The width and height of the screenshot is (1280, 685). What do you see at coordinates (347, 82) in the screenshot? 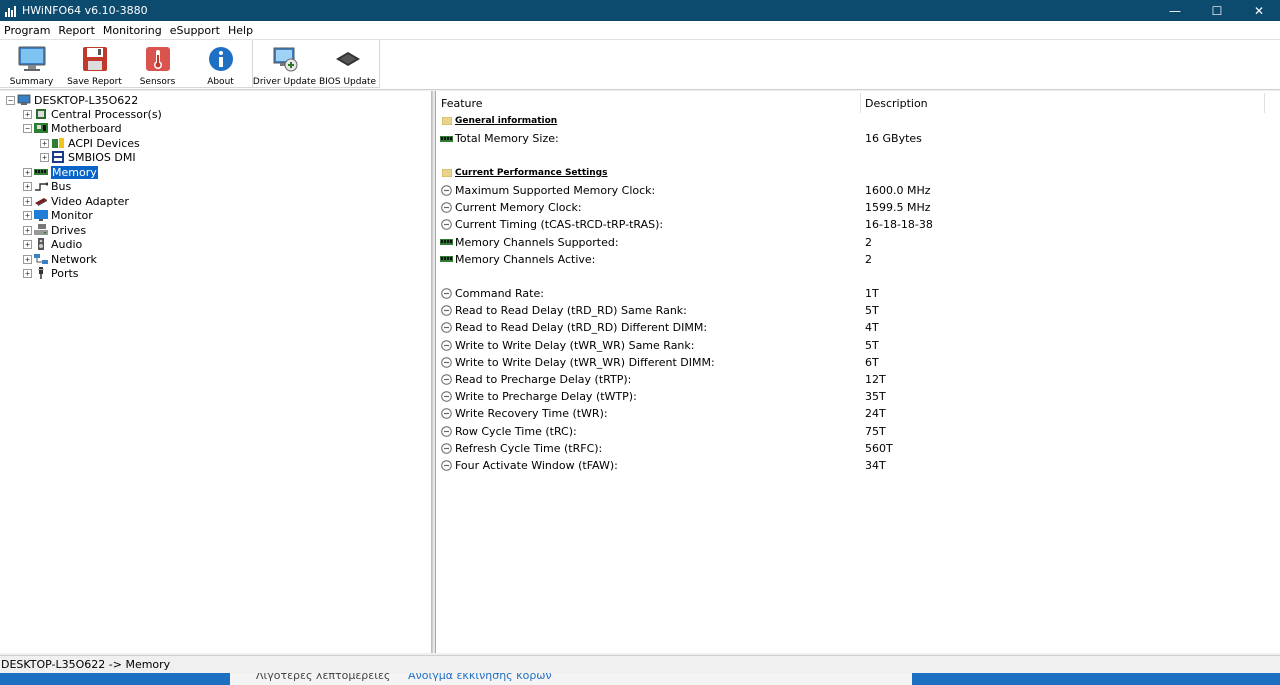
I see `bios-update-label: BIOS Update` at bounding box center [347, 82].